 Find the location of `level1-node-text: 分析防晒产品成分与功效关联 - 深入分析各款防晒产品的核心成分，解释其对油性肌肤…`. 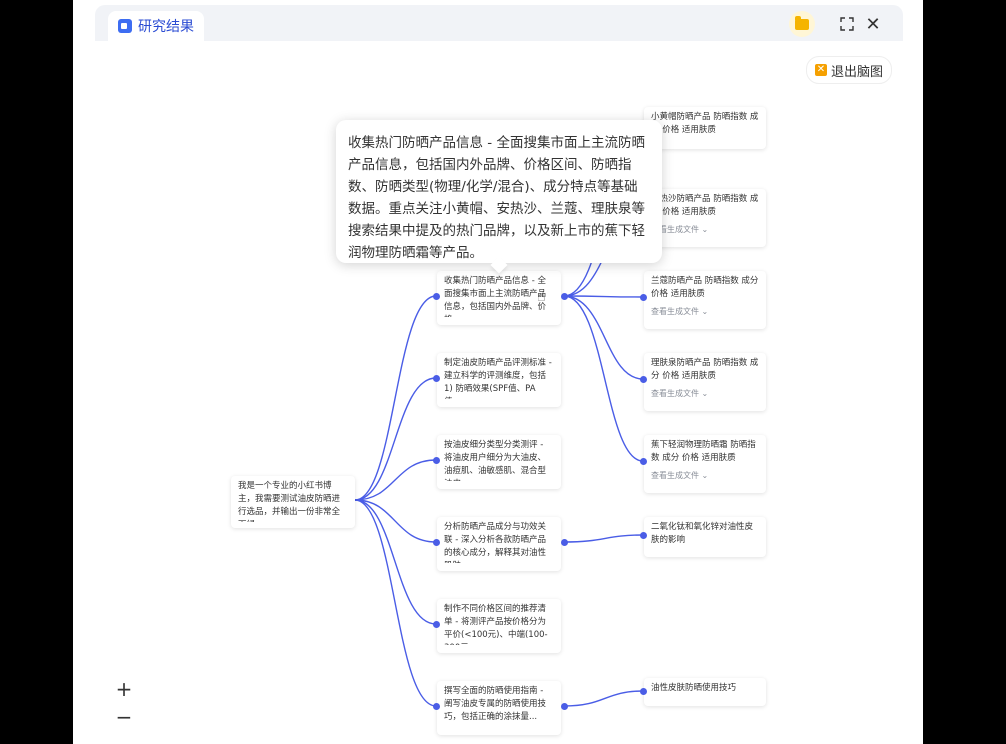

level1-node-text: 分析防晒产品成分与功效关联 - 深入分析各款防晒产品的核心成分，解释其对油性肌肤… is located at coordinates (495, 542).